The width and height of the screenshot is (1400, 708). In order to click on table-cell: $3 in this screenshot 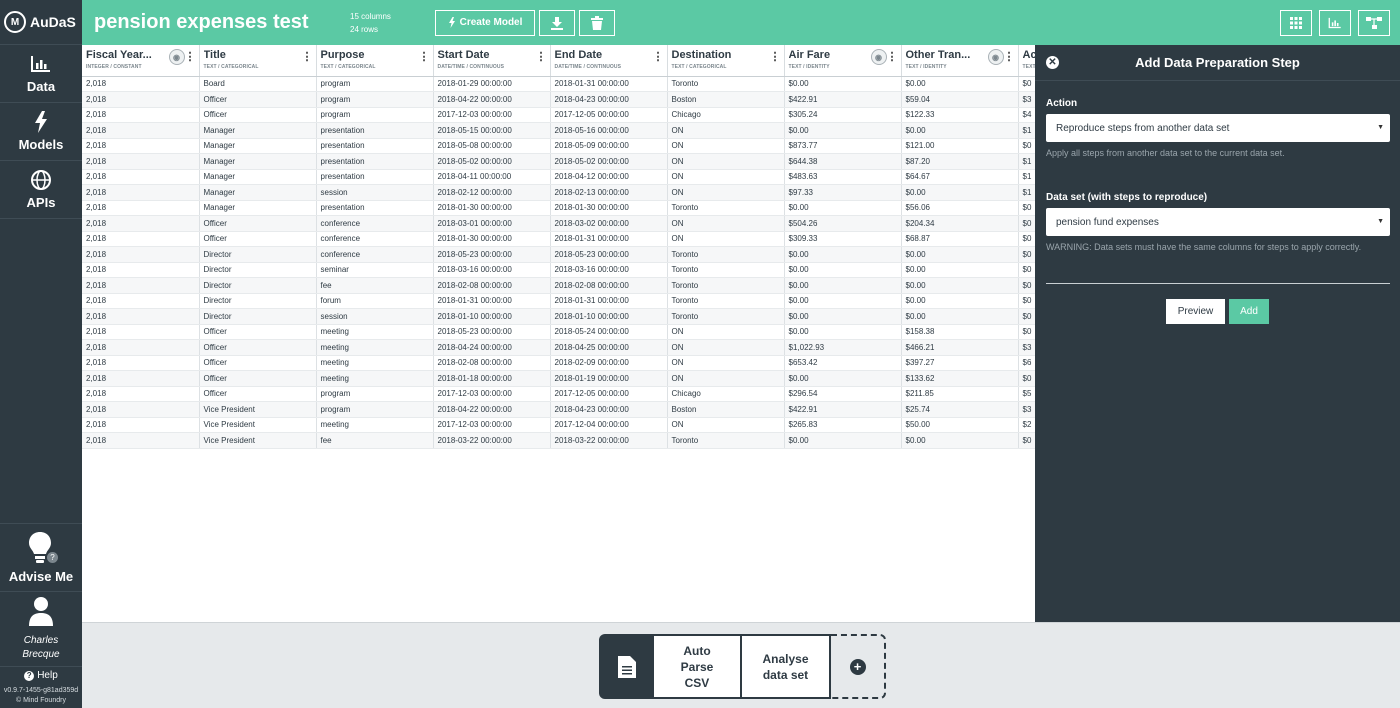, I will do `click(1026, 409)`.